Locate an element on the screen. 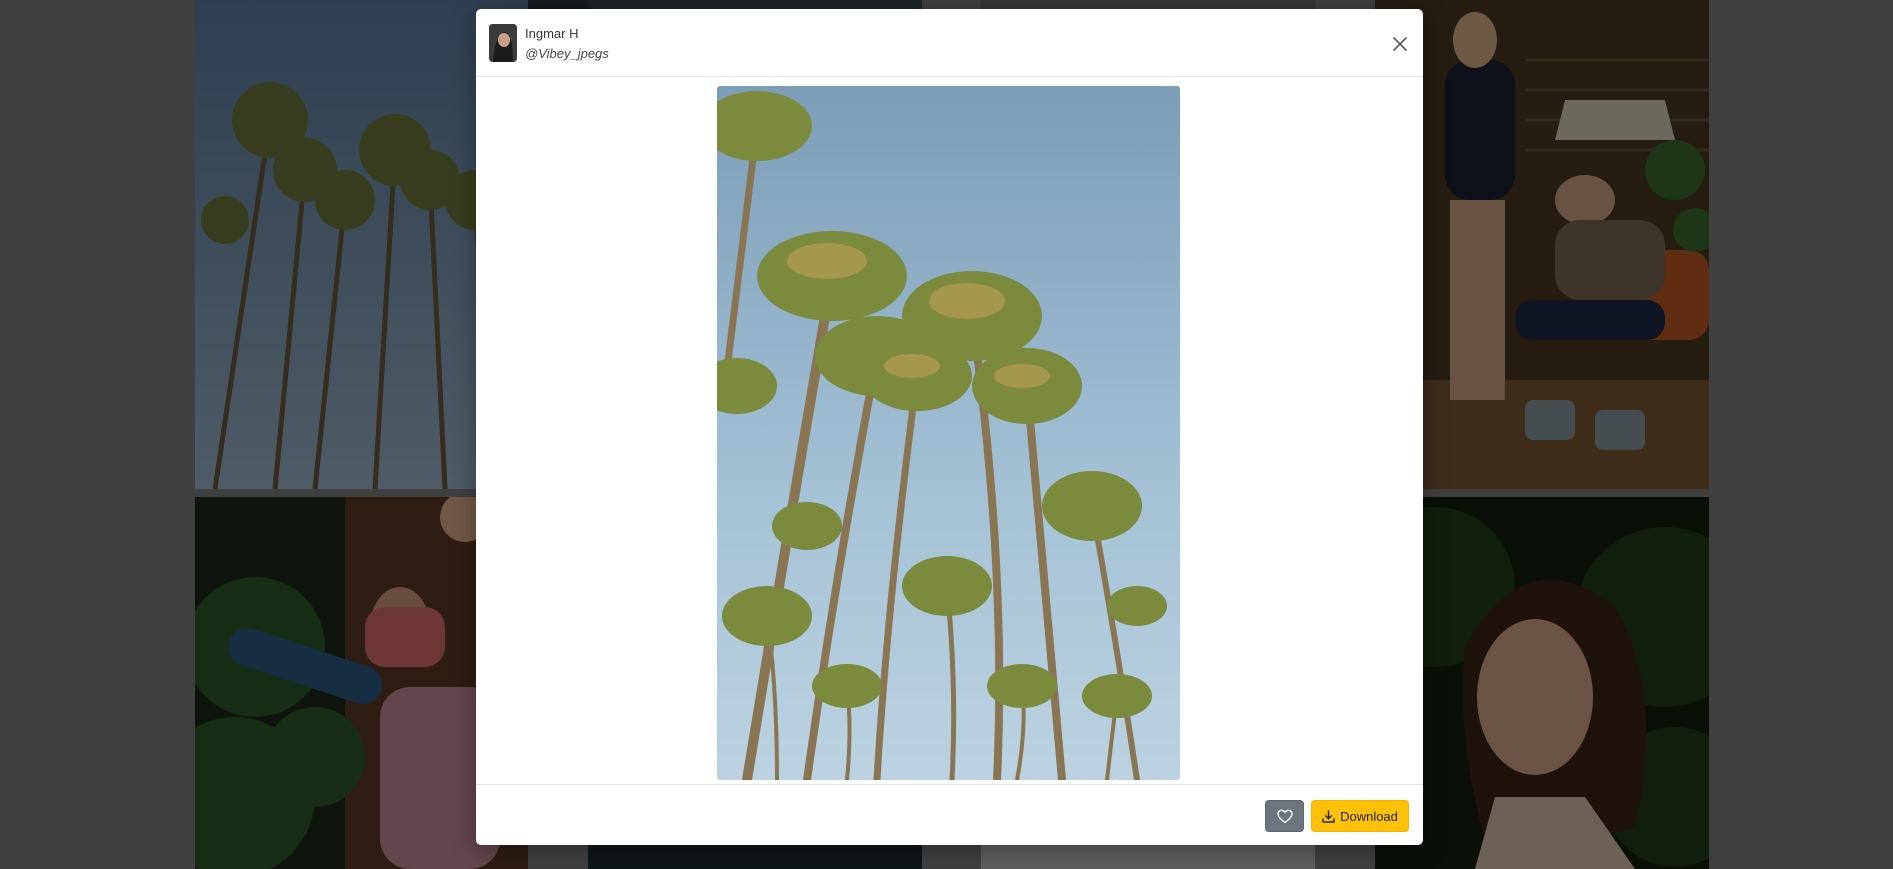  download-icon is located at coordinates (1328, 816).